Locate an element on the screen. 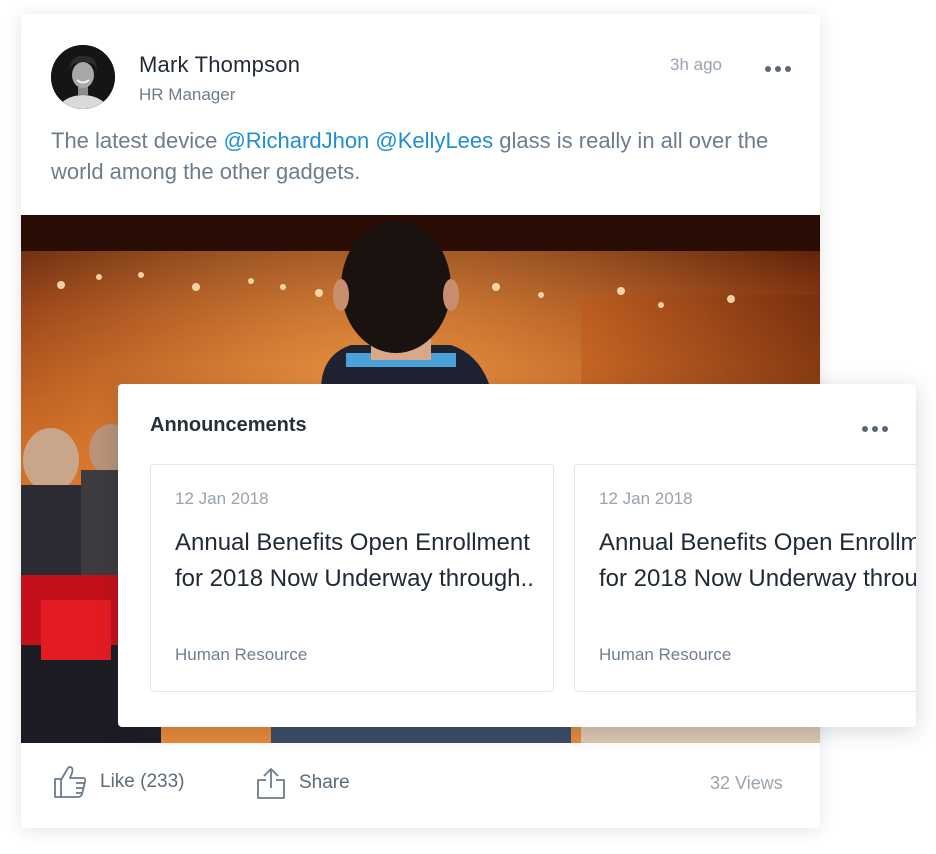 The image size is (936, 854). avatar-photo is located at coordinates (83, 77).